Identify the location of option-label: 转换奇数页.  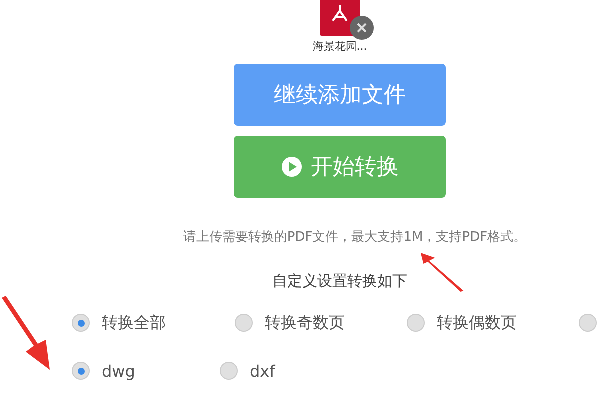
(305, 323).